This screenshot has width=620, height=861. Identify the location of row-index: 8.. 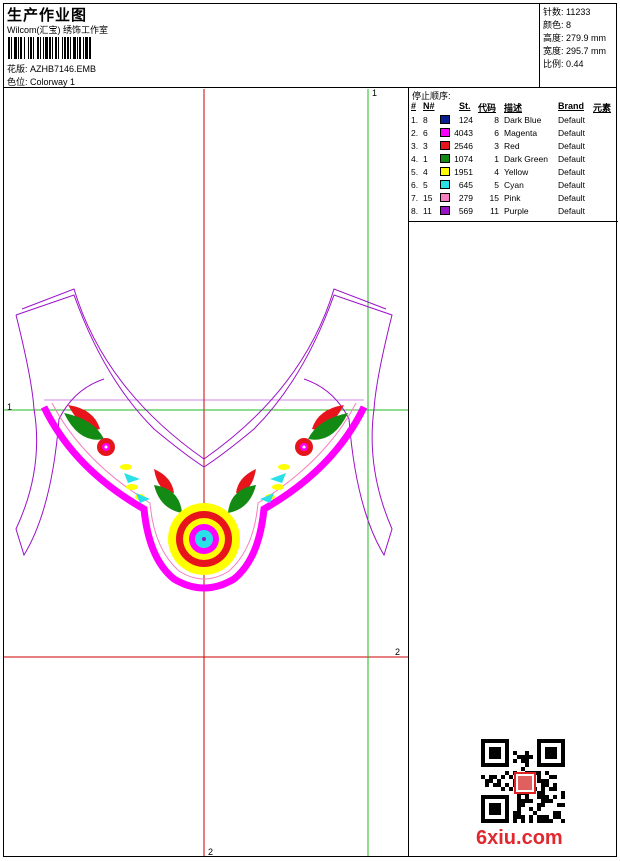
(415, 211).